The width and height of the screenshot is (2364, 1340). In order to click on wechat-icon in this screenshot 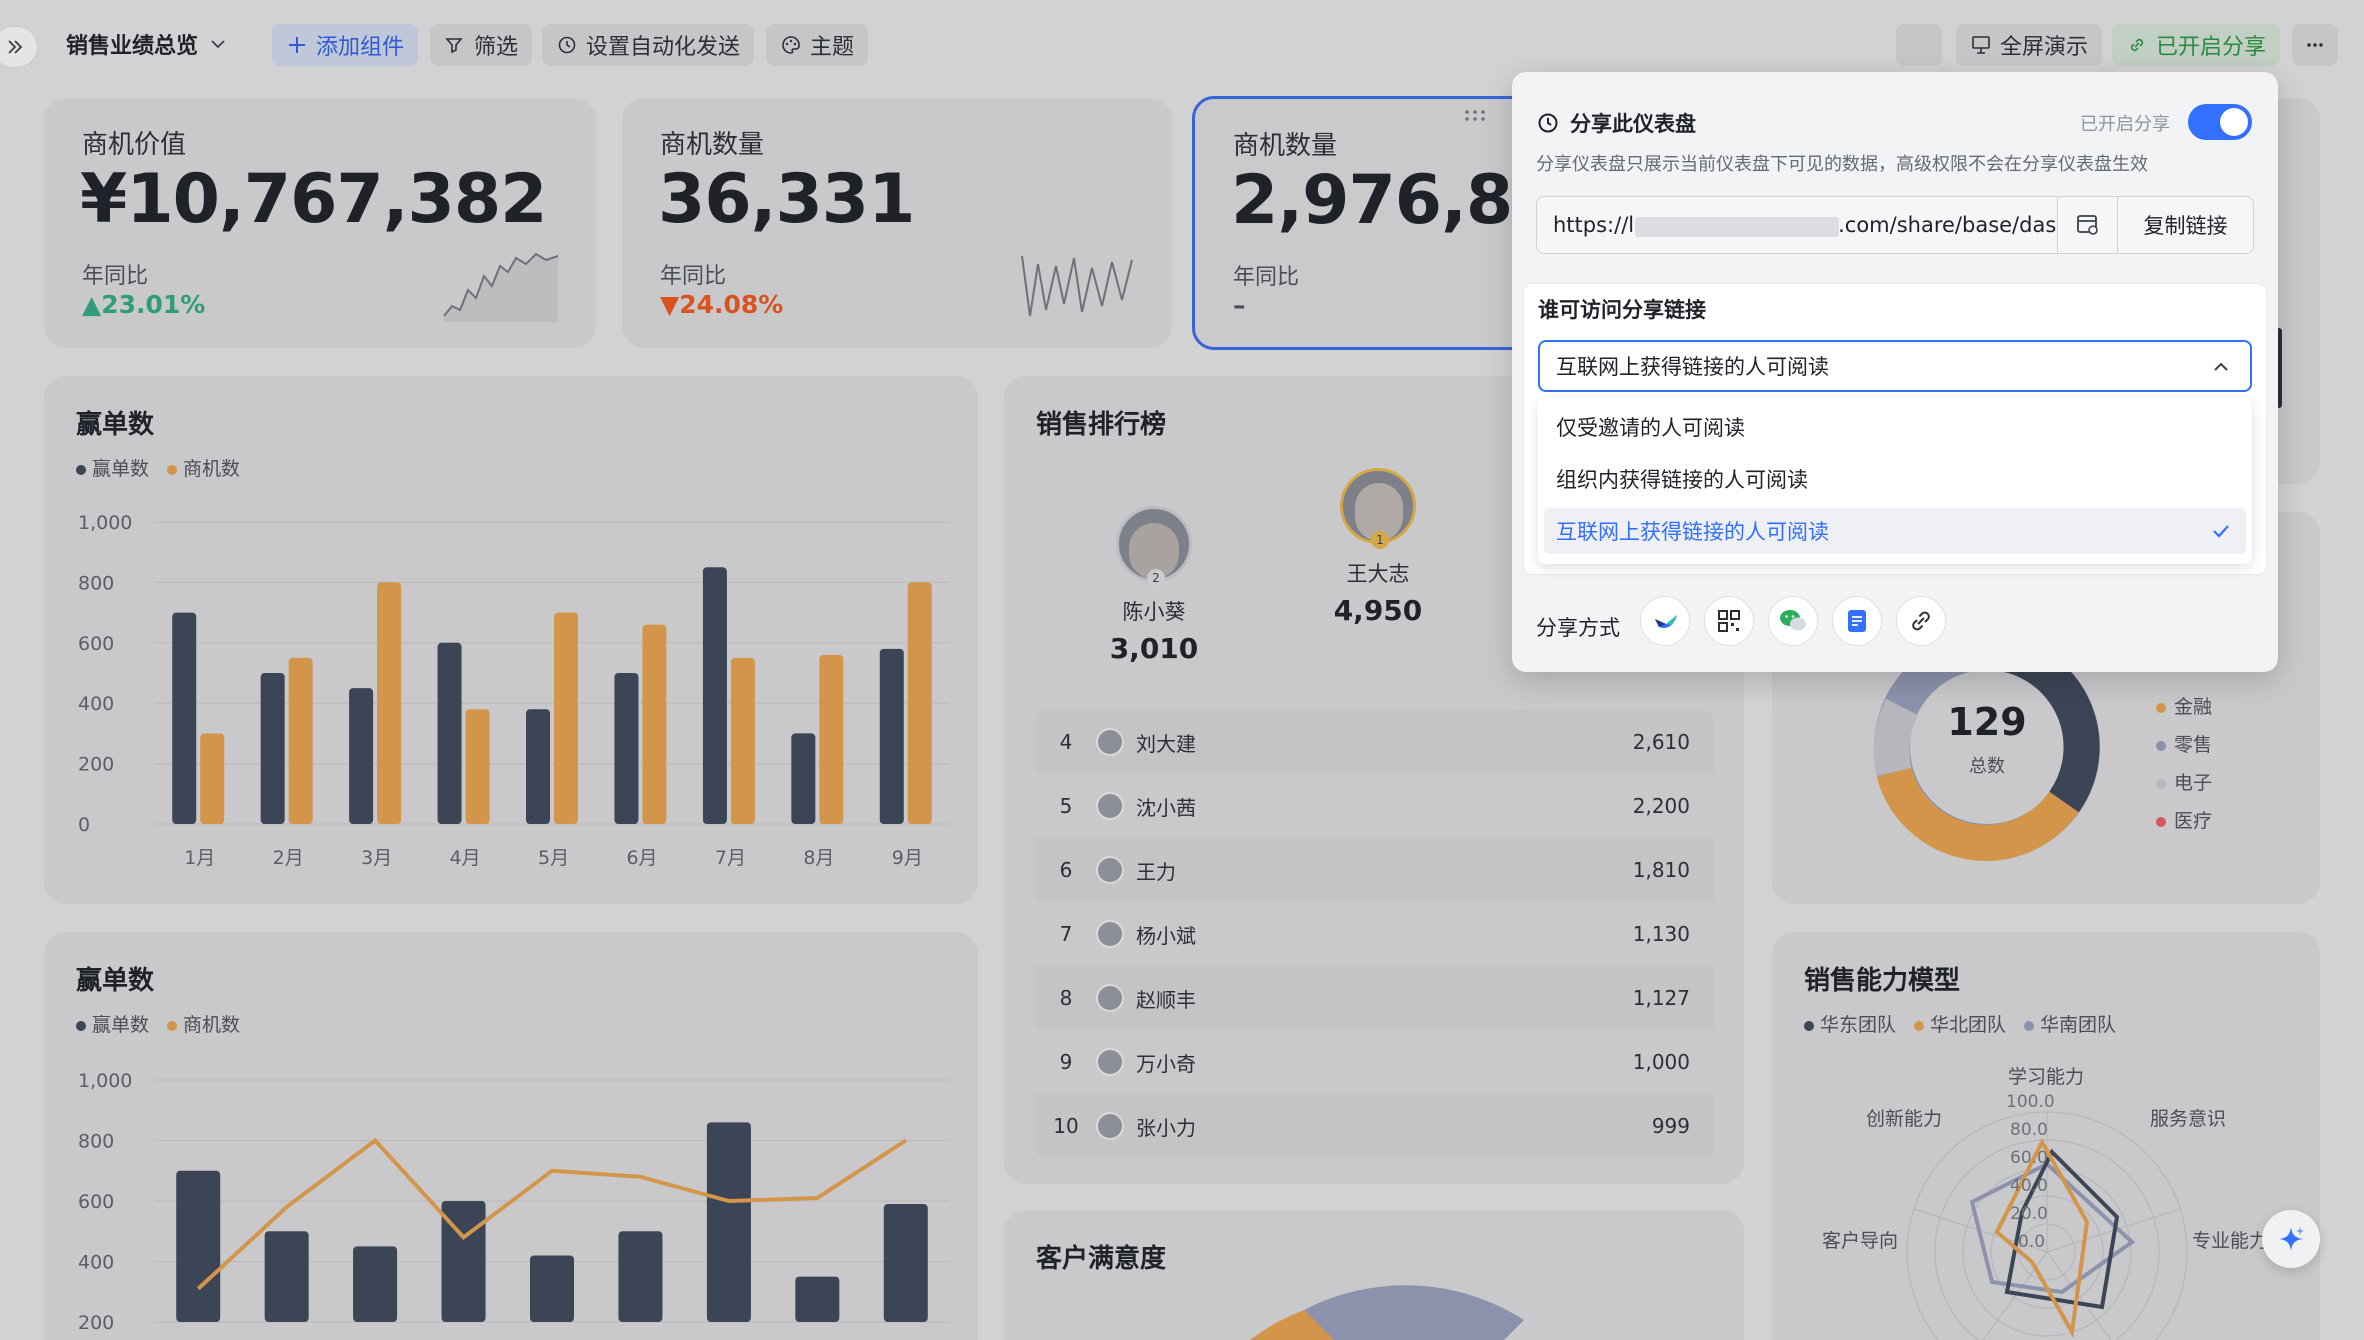, I will do `click(1793, 620)`.